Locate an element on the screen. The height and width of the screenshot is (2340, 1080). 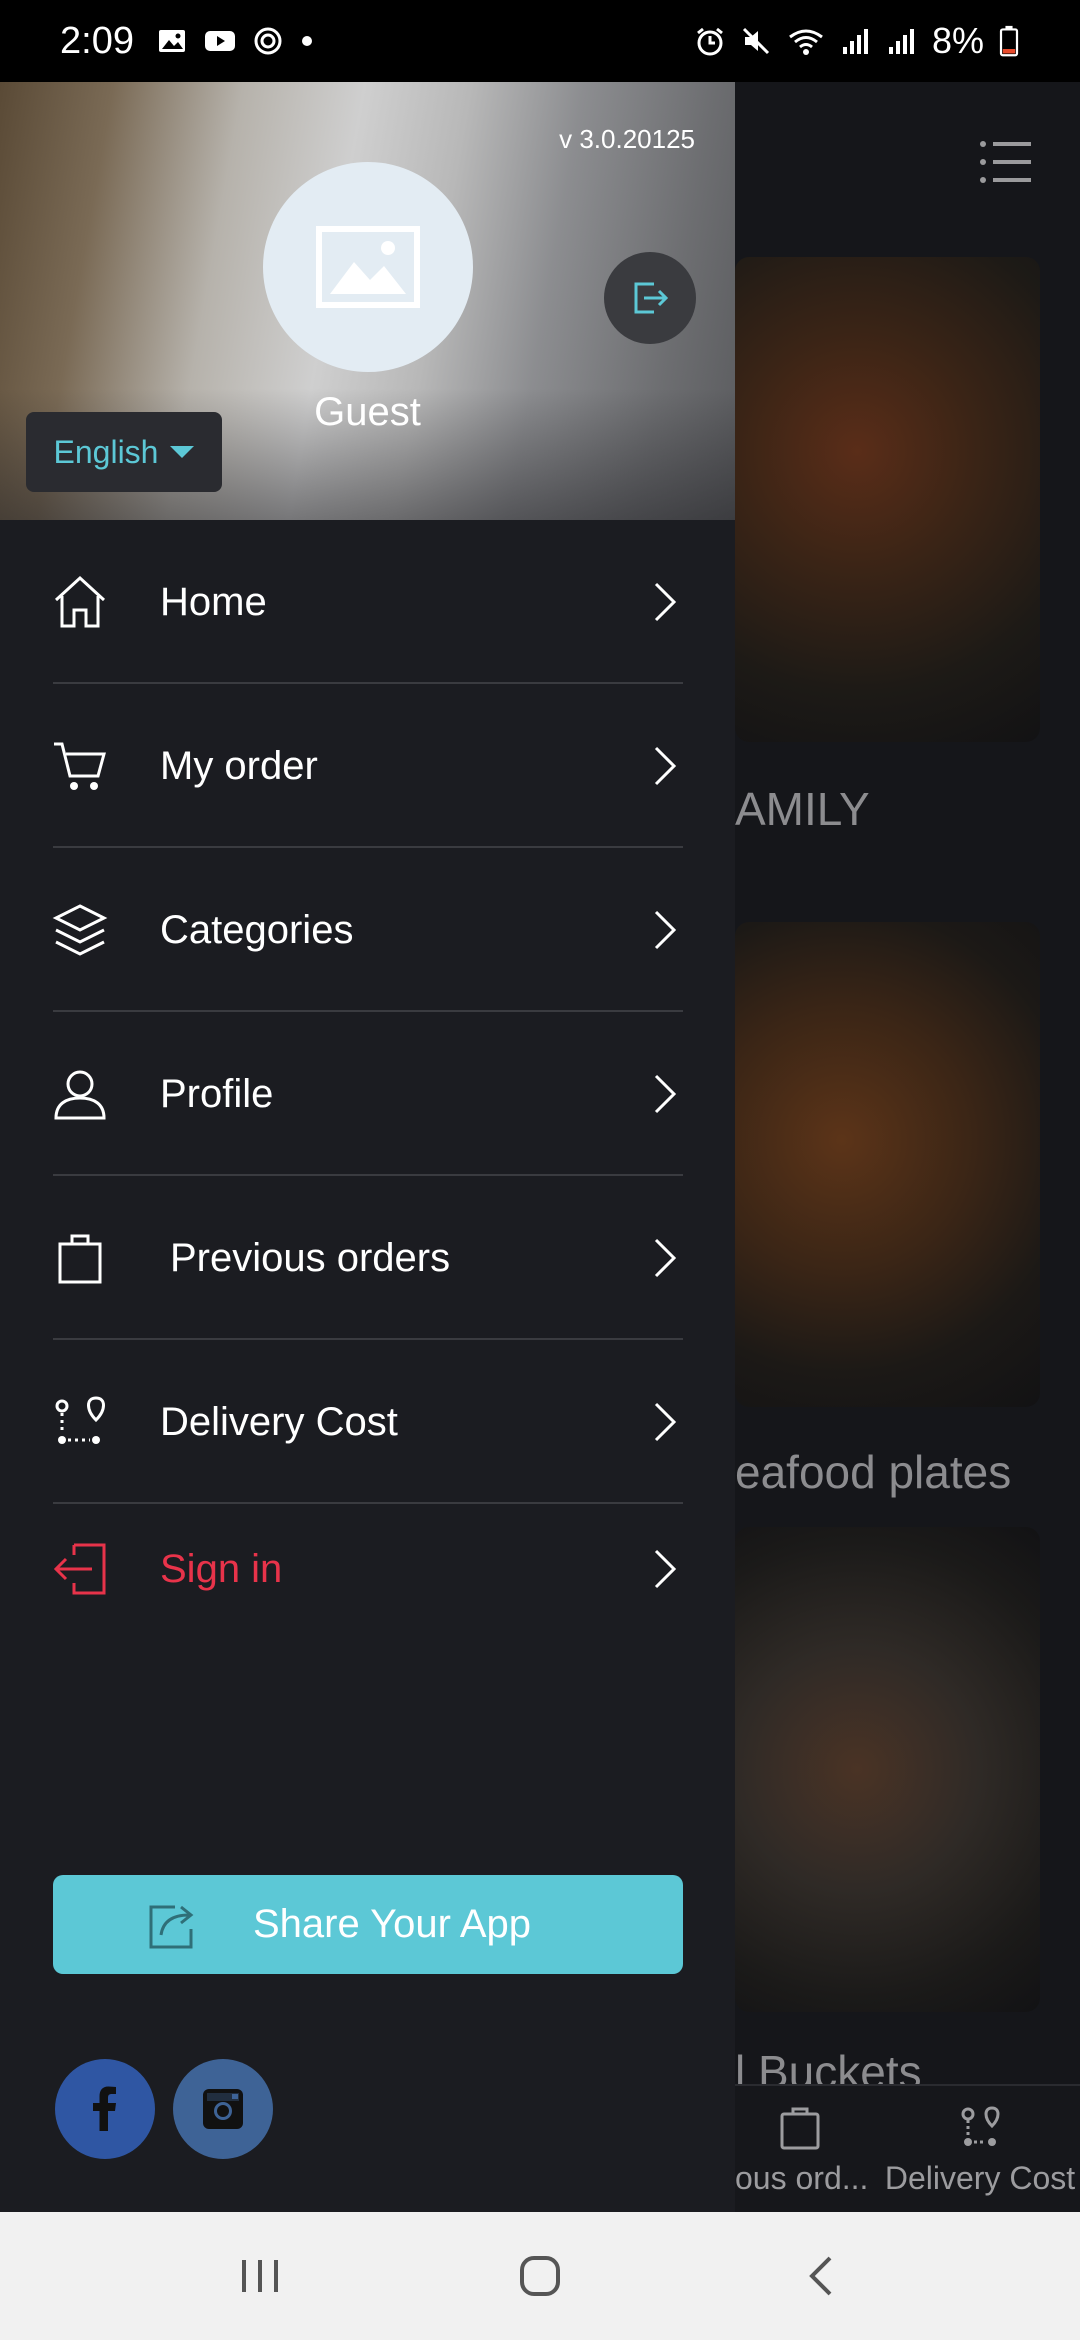
menu-item-previous-orders: Previous orders is located at coordinates (367, 1258).